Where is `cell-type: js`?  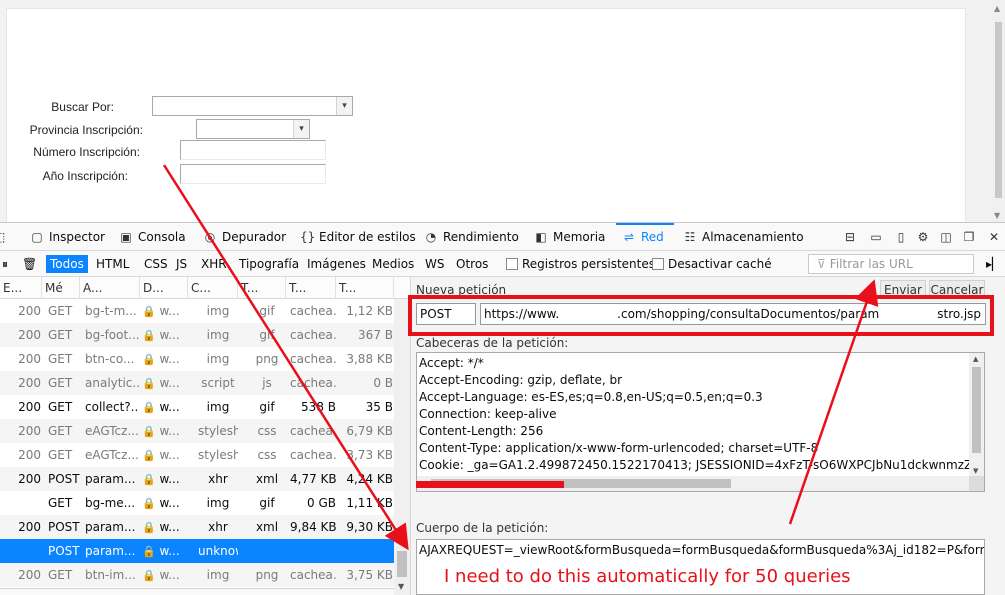
cell-type: js is located at coordinates (267, 383).